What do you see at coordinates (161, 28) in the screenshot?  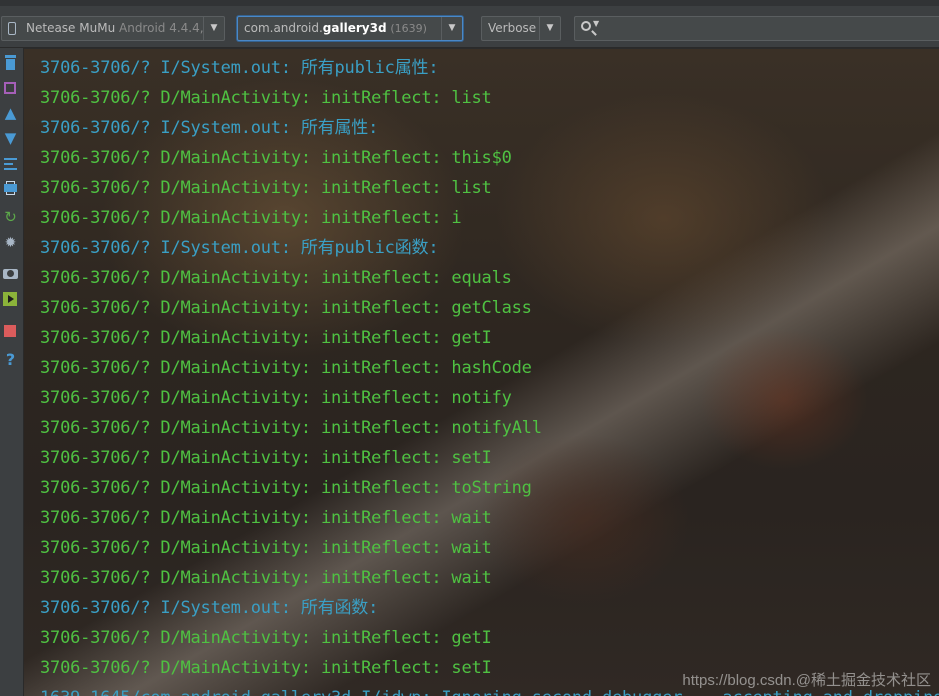 I see `device-detail: Android 4.4.4,` at bounding box center [161, 28].